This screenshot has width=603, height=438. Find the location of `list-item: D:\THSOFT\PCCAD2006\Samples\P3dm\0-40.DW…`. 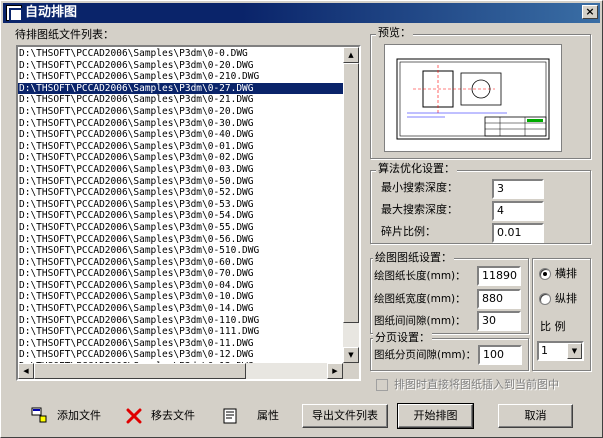

list-item: D:\THSOFT\PCCAD2006\Samples\P3dm\0-40.DW… is located at coordinates (181, 135).